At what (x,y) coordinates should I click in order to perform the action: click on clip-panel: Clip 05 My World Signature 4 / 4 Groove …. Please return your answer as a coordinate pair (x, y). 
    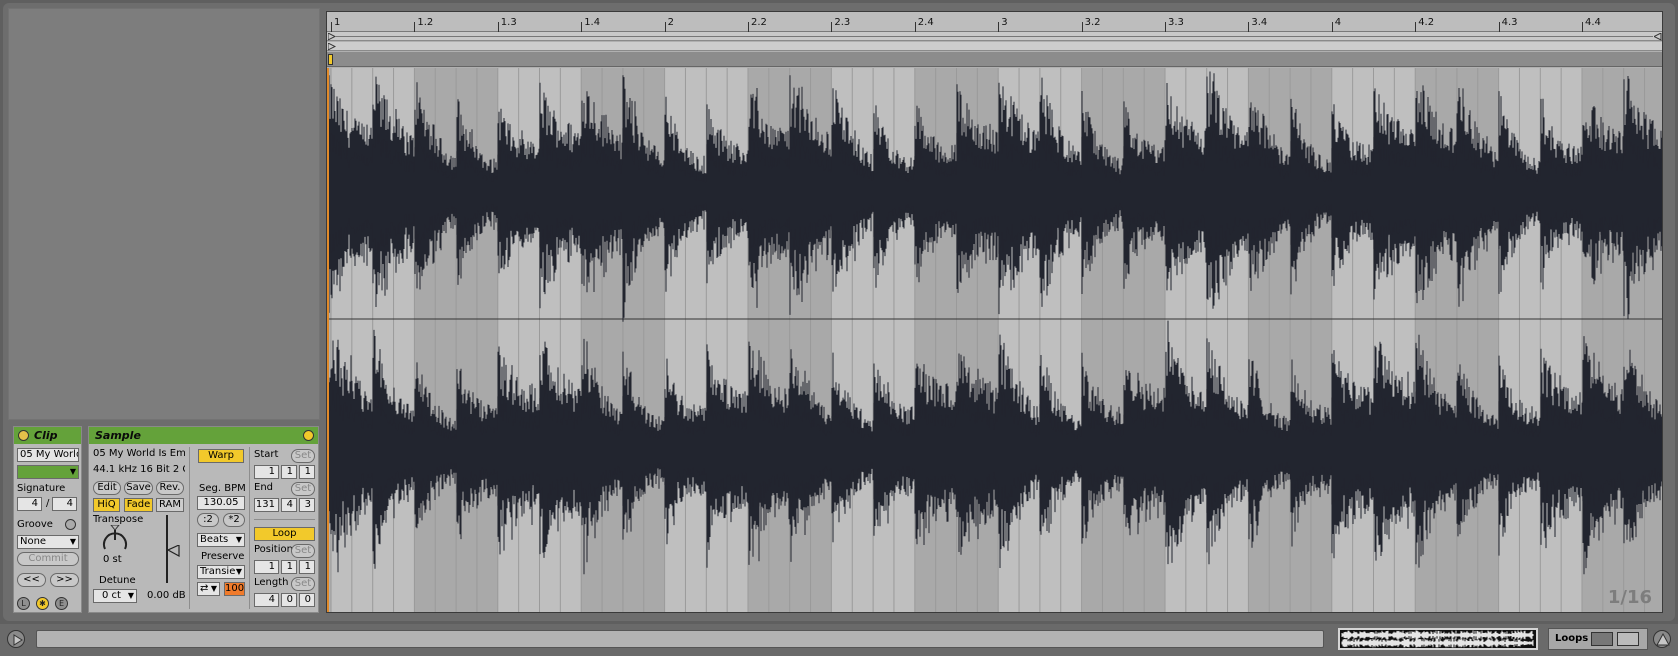
    Looking at the image, I should click on (47, 519).